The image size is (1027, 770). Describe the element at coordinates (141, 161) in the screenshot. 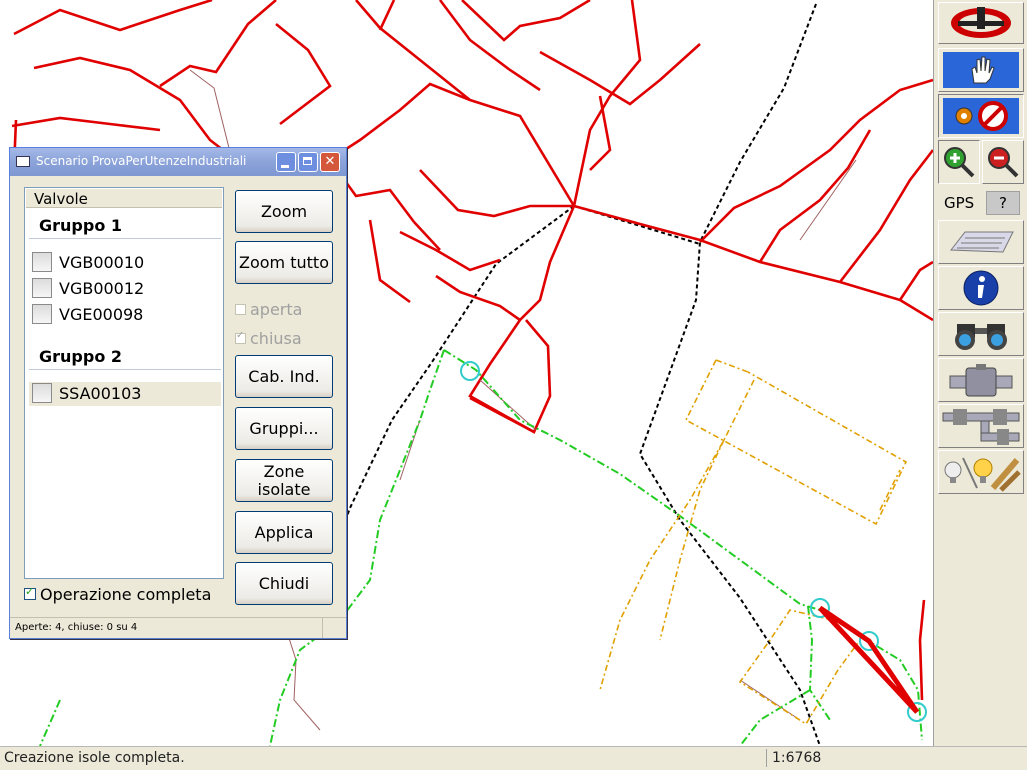

I see `dialog-title: Scenario ProvaPerUtenzeIndustriali` at that location.